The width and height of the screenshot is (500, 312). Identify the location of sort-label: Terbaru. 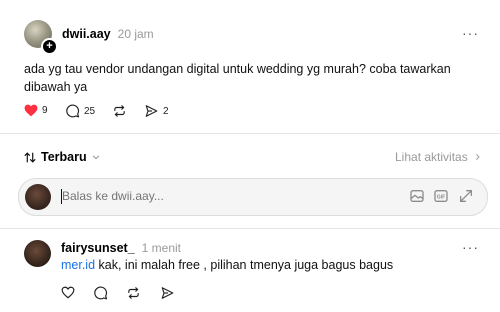
(64, 157).